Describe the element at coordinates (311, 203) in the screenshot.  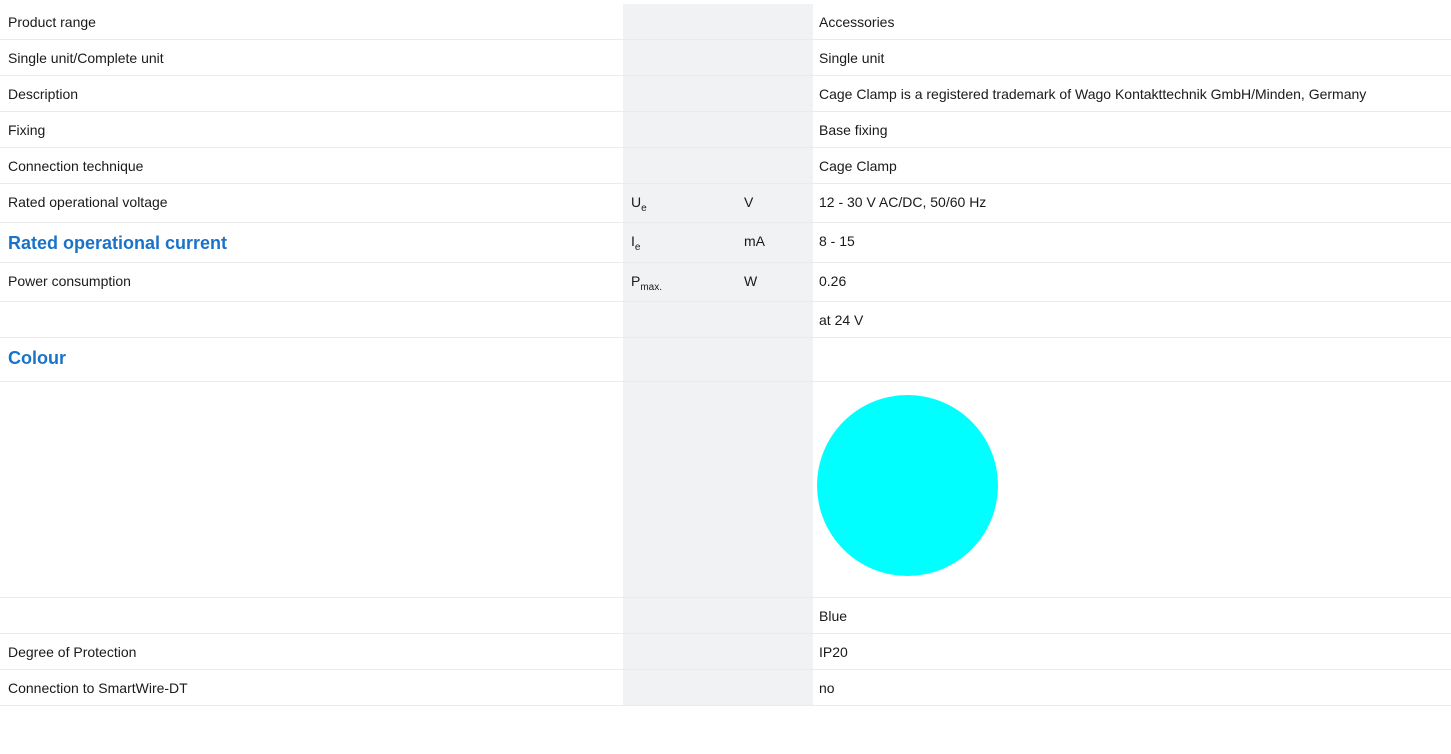
I see `spec-label: Rated operational voltage` at that location.